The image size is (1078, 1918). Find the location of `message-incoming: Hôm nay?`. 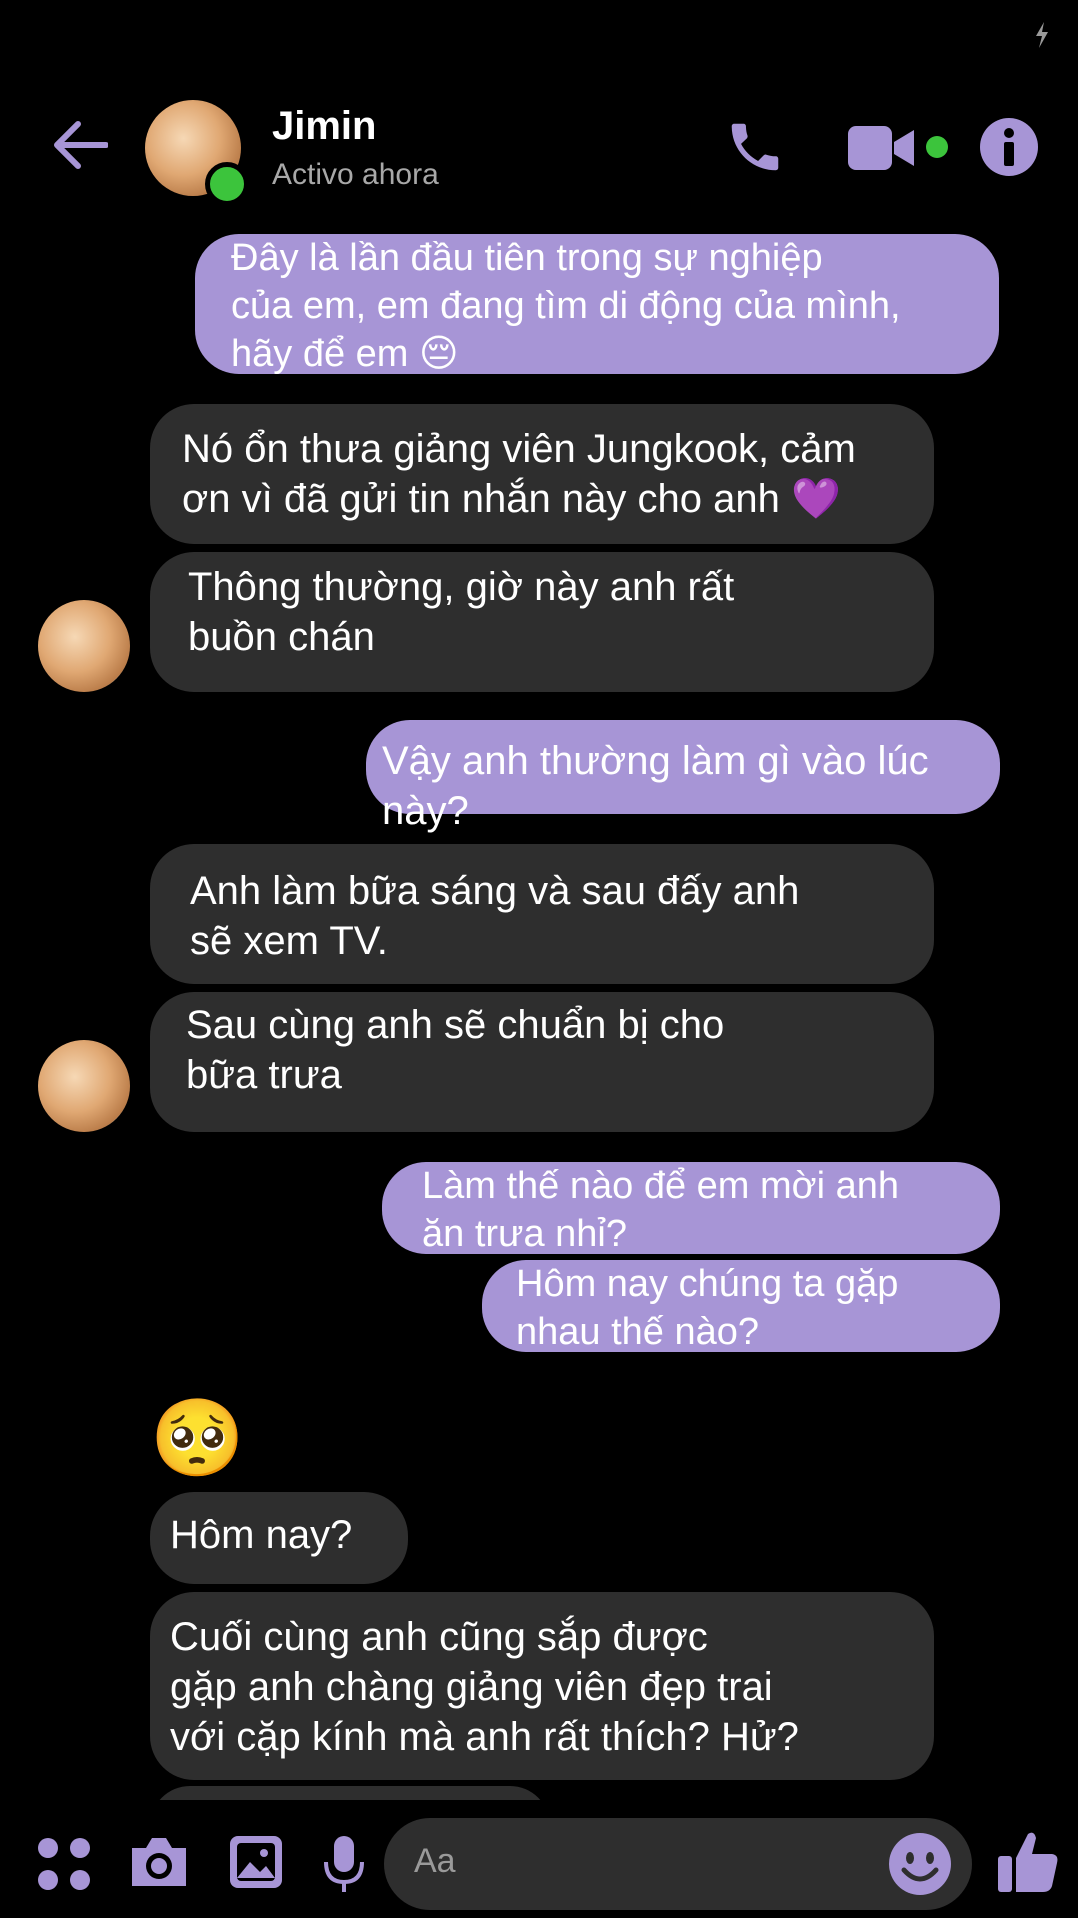

message-incoming: Hôm nay? is located at coordinates (279, 1538).